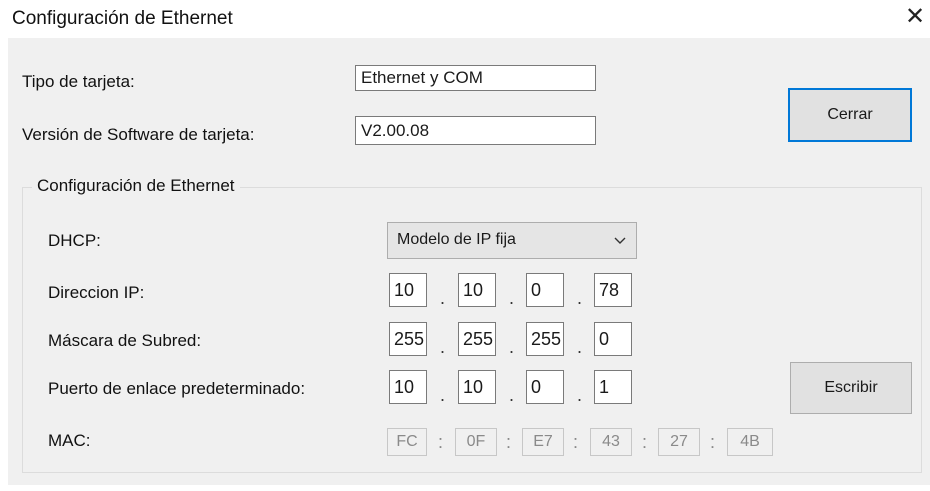 The image size is (930, 491). I want to click on gateway-octet-1: 10, so click(408, 387).